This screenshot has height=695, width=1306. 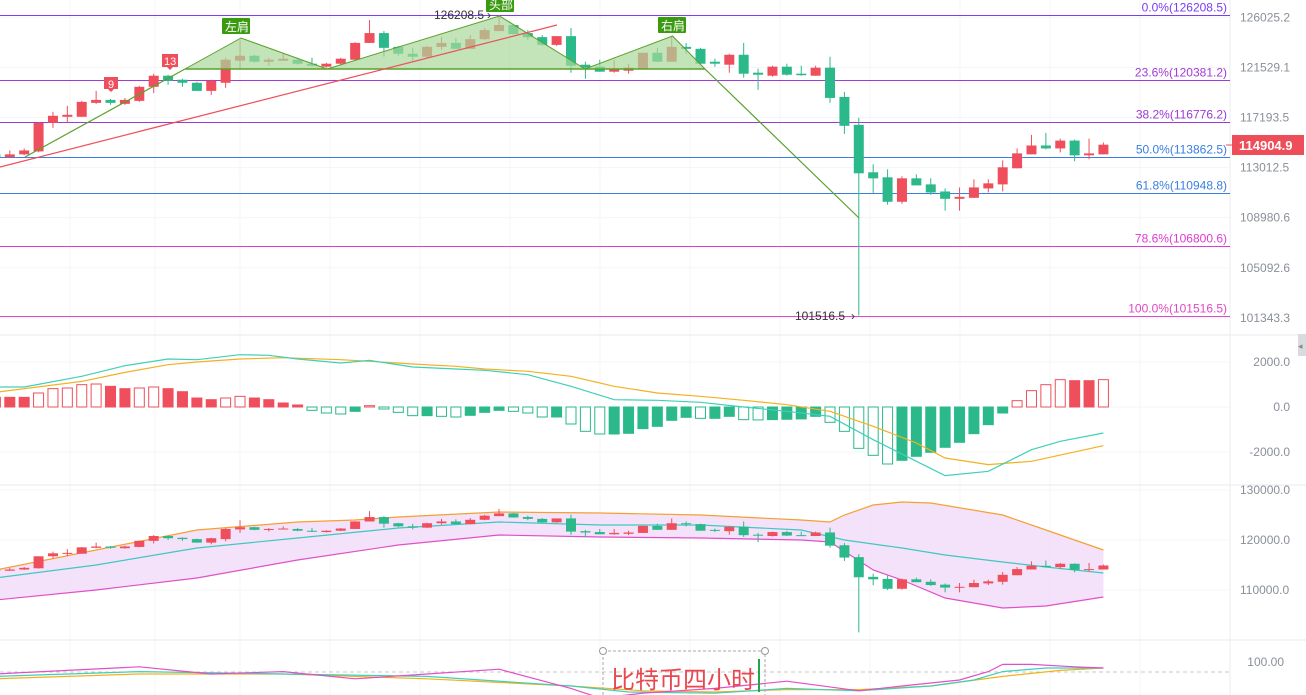 I want to click on current-price-value: 114904.9, so click(x=1266, y=145).